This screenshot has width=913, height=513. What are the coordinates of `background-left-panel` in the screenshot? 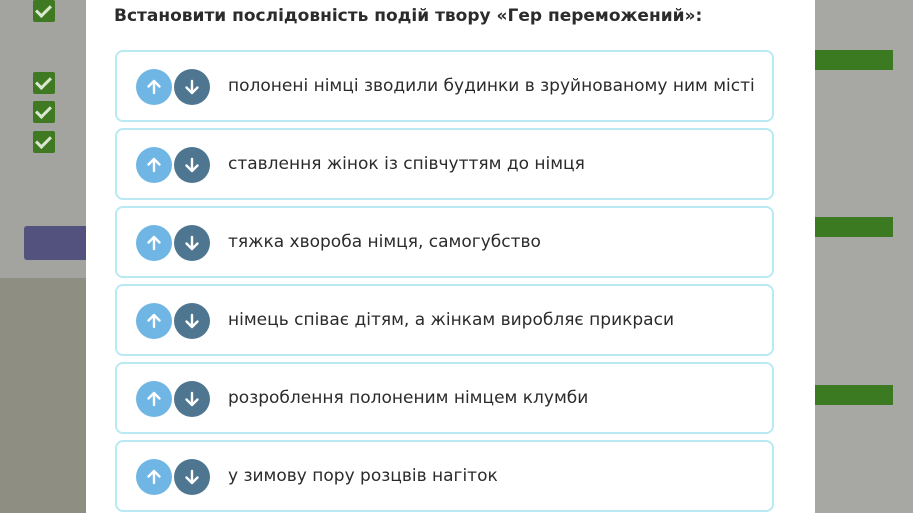 It's located at (43, 395).